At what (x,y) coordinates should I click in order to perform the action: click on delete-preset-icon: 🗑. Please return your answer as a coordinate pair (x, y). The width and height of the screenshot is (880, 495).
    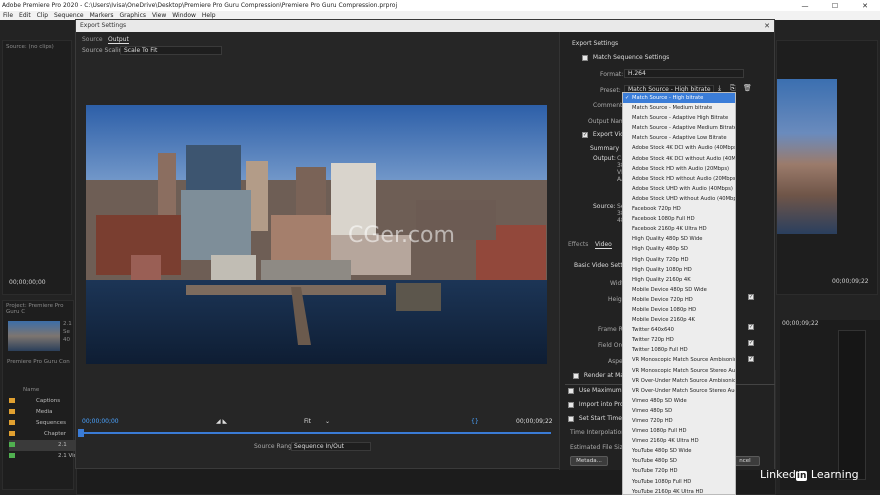
    Looking at the image, I should click on (747, 88).